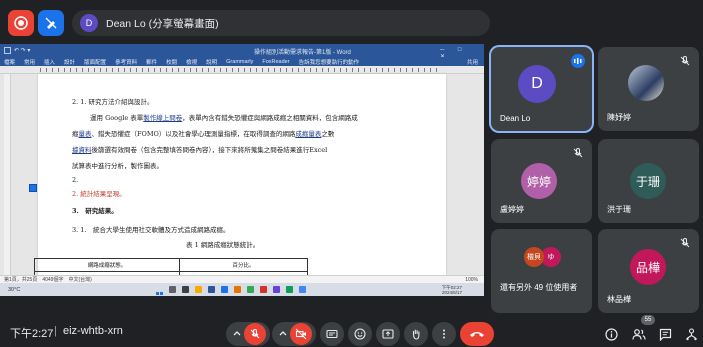 The width and height of the screenshot is (703, 347). What do you see at coordinates (99, 194) in the screenshot?
I see `doc-subheading: 2. 統計結果呈現。` at bounding box center [99, 194].